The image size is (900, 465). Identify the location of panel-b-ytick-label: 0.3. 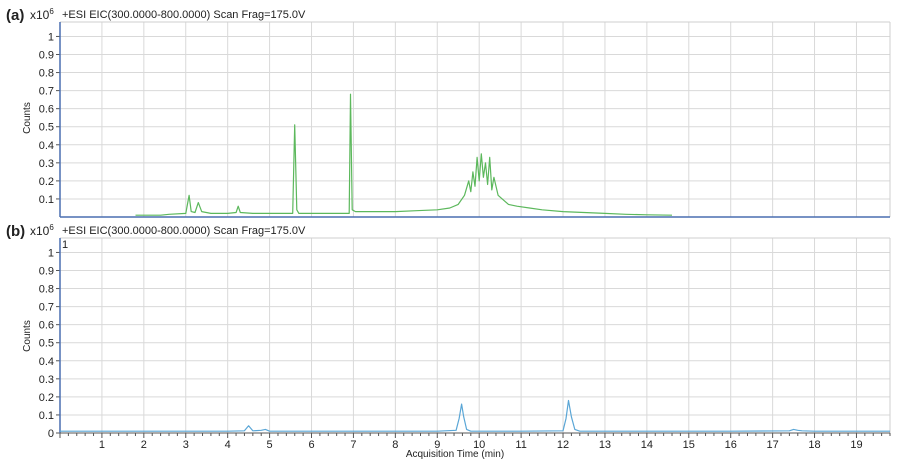
(46, 380).